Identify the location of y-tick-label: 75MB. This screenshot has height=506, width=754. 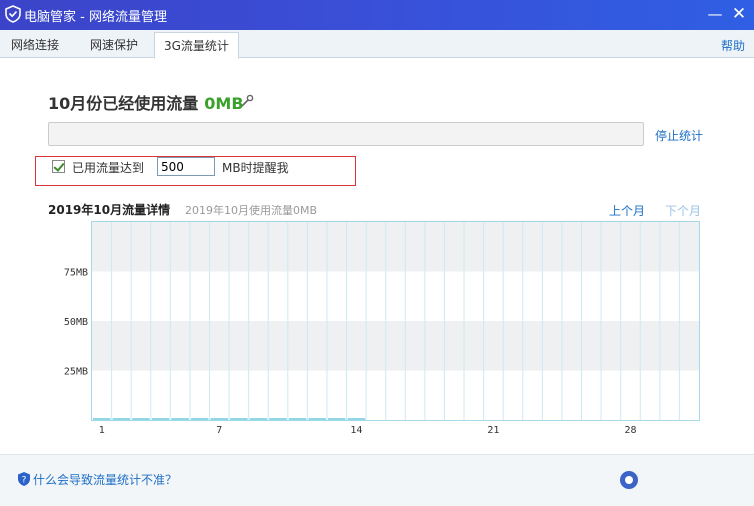
(76, 273).